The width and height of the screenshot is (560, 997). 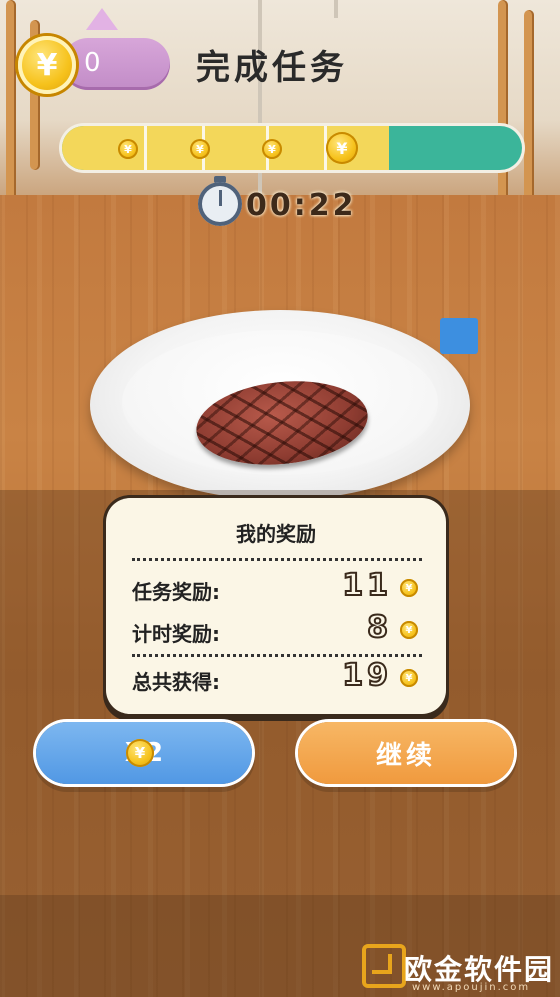 I want to click on double-reward-button: ¥ X2, so click(x=144, y=753).